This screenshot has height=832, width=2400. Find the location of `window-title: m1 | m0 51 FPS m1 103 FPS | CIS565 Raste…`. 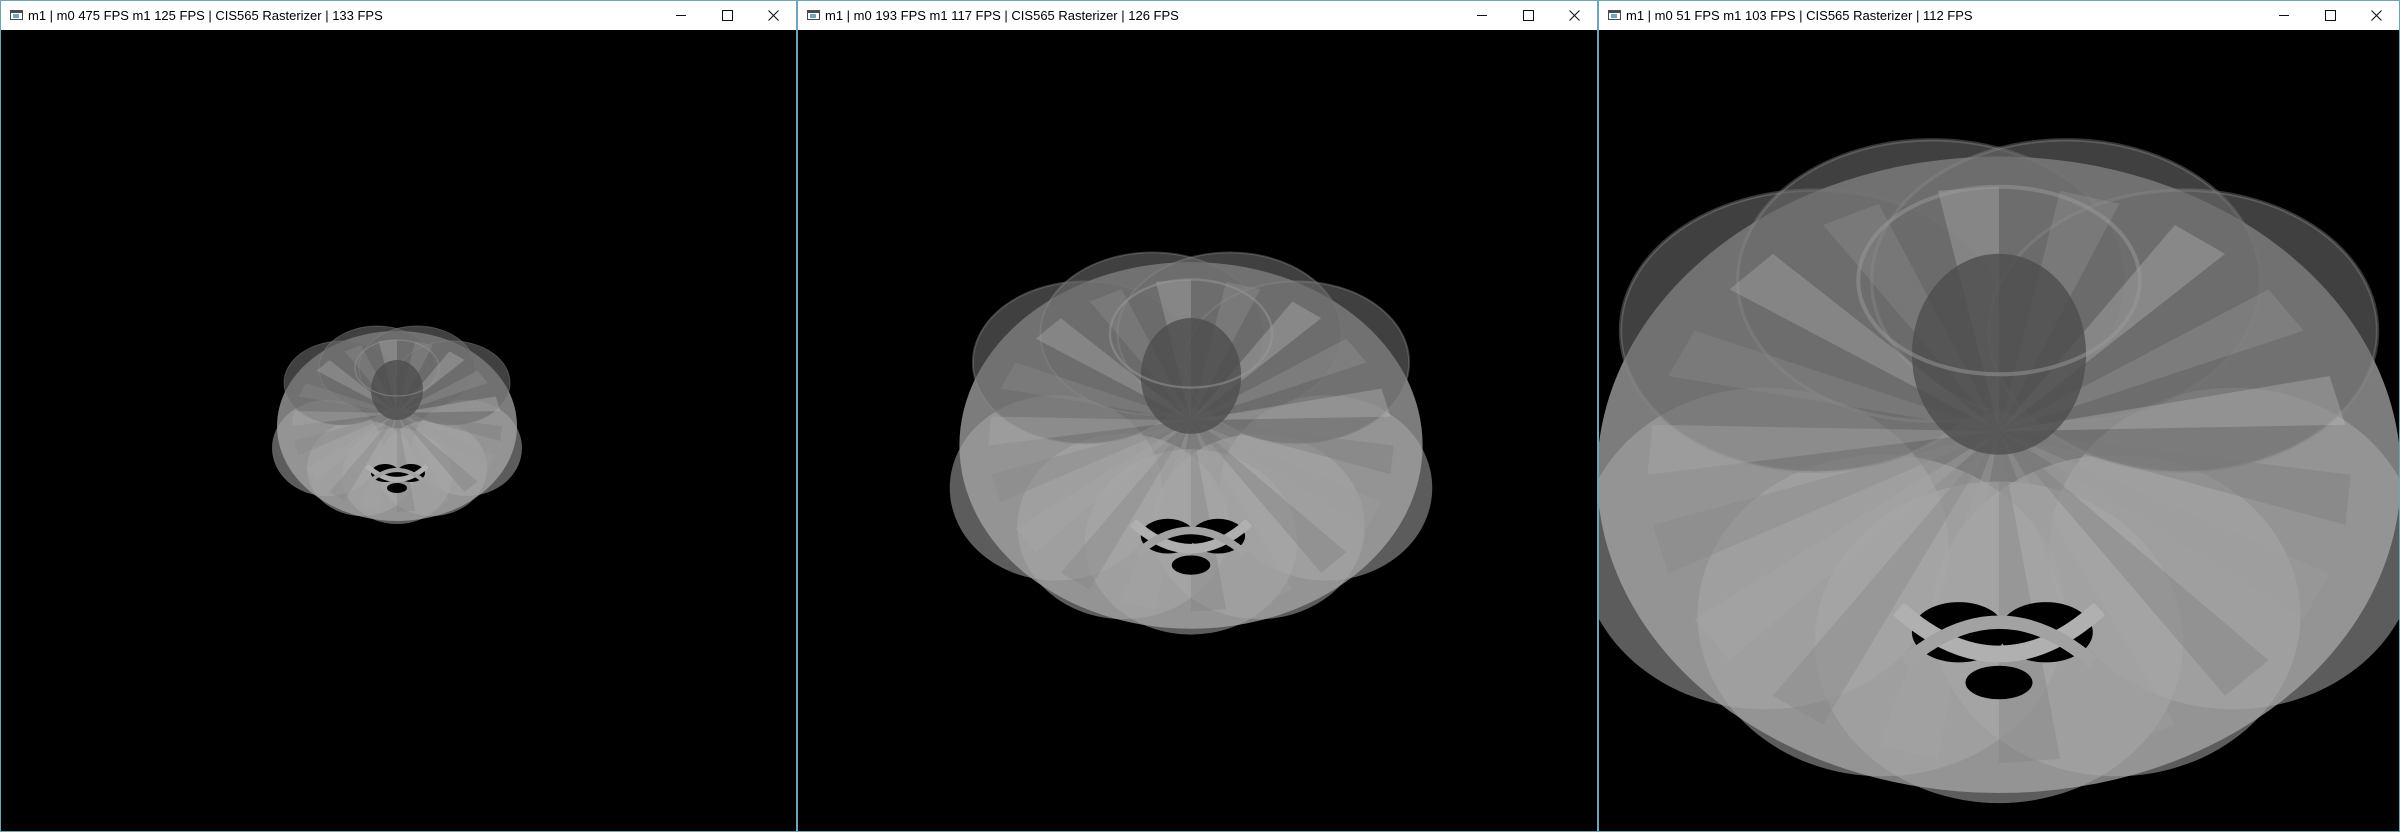

window-title: m1 | m0 51 FPS m1 103 FPS | CIS565 Raste… is located at coordinates (1799, 15).